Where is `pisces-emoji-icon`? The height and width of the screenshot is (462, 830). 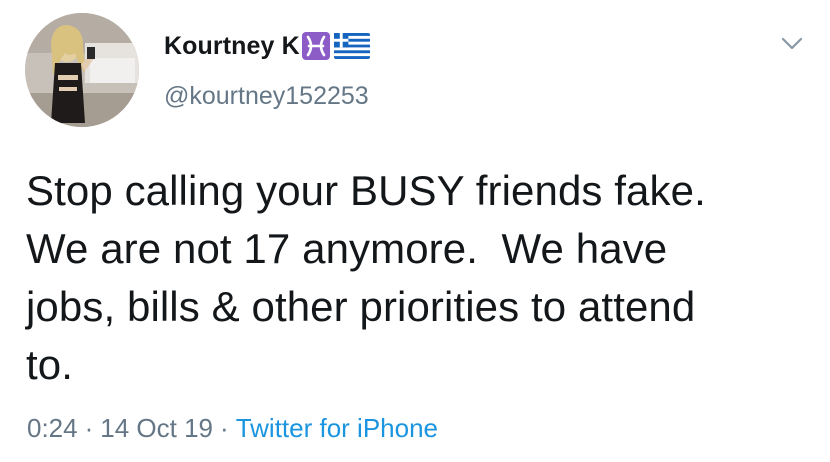 pisces-emoji-icon is located at coordinates (315, 46).